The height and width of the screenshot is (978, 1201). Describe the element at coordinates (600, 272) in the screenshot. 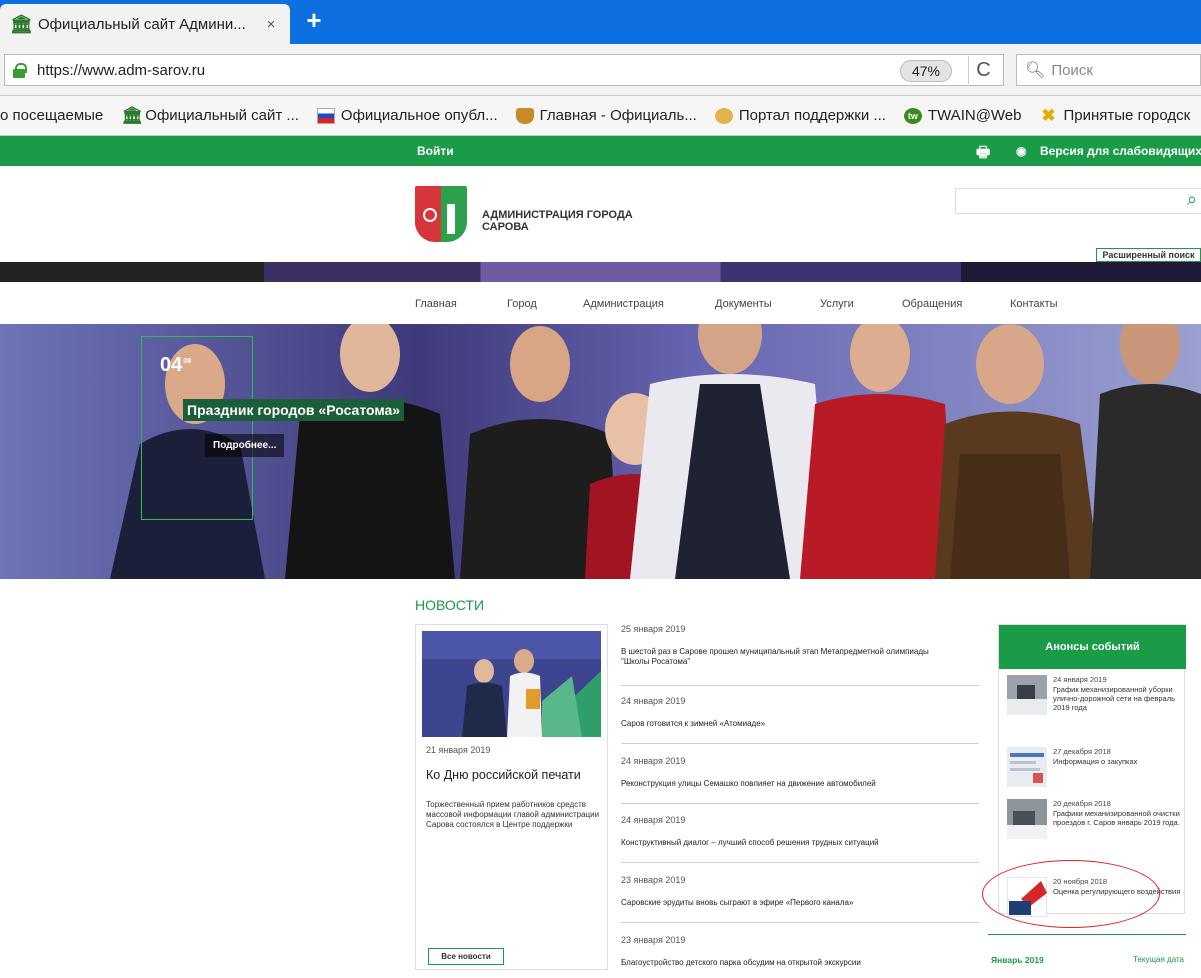

I see `banner-strip` at that location.